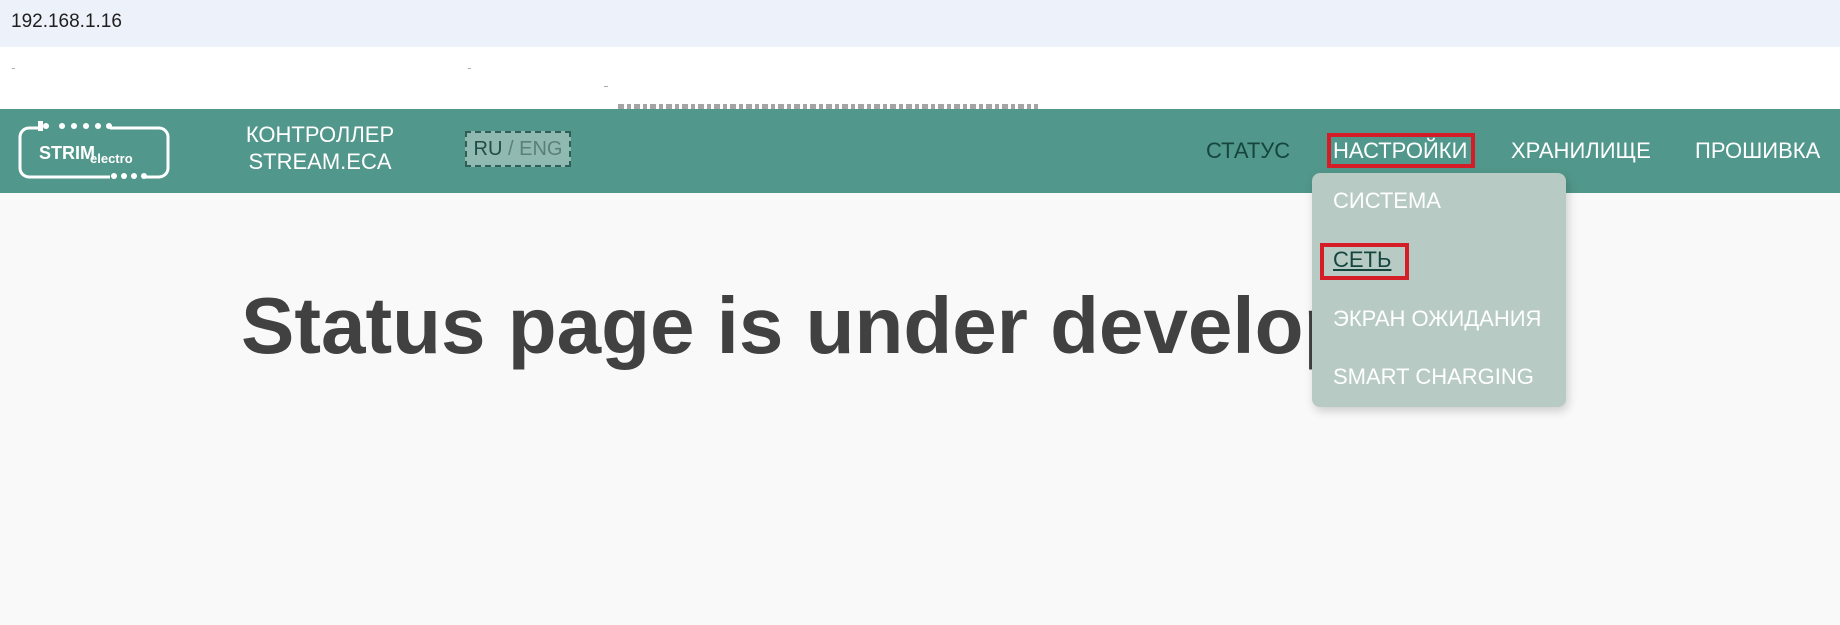  Describe the element at coordinates (1433, 377) in the screenshot. I see `dropdown-item-smart-charging: SMART CHARGING` at that location.